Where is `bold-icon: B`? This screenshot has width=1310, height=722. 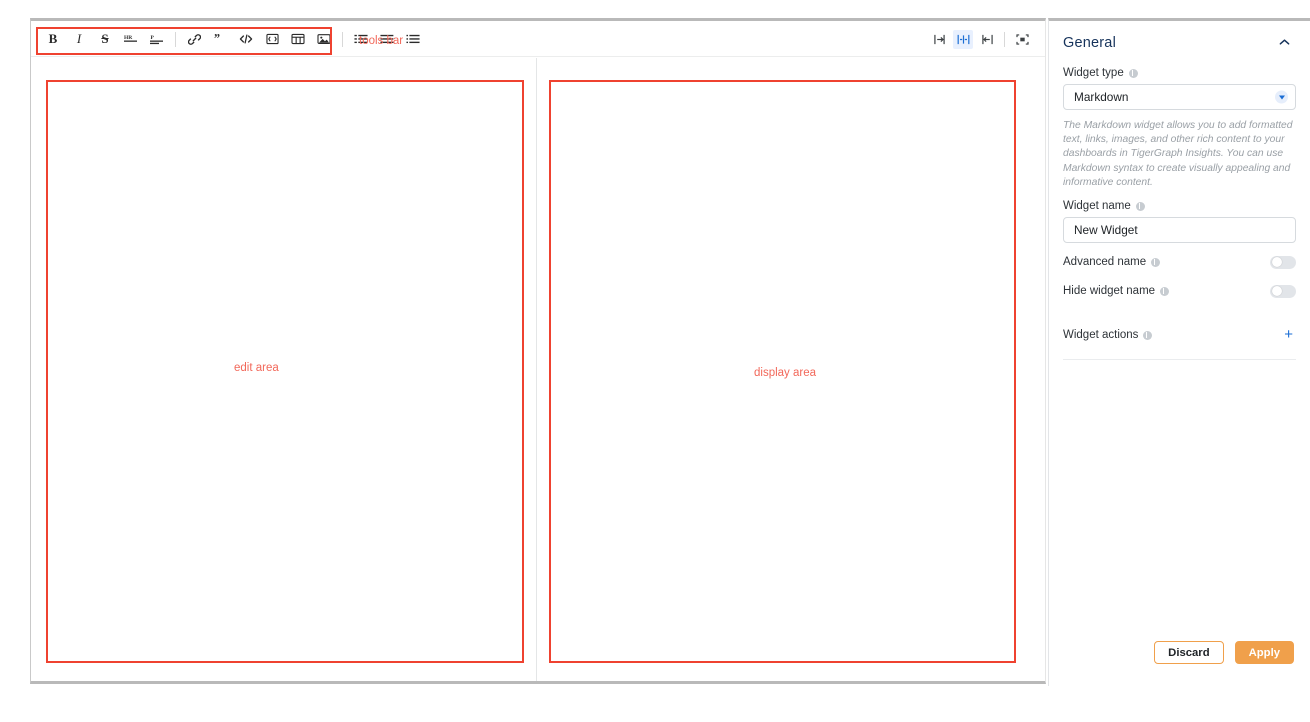 bold-icon: B is located at coordinates (53, 39).